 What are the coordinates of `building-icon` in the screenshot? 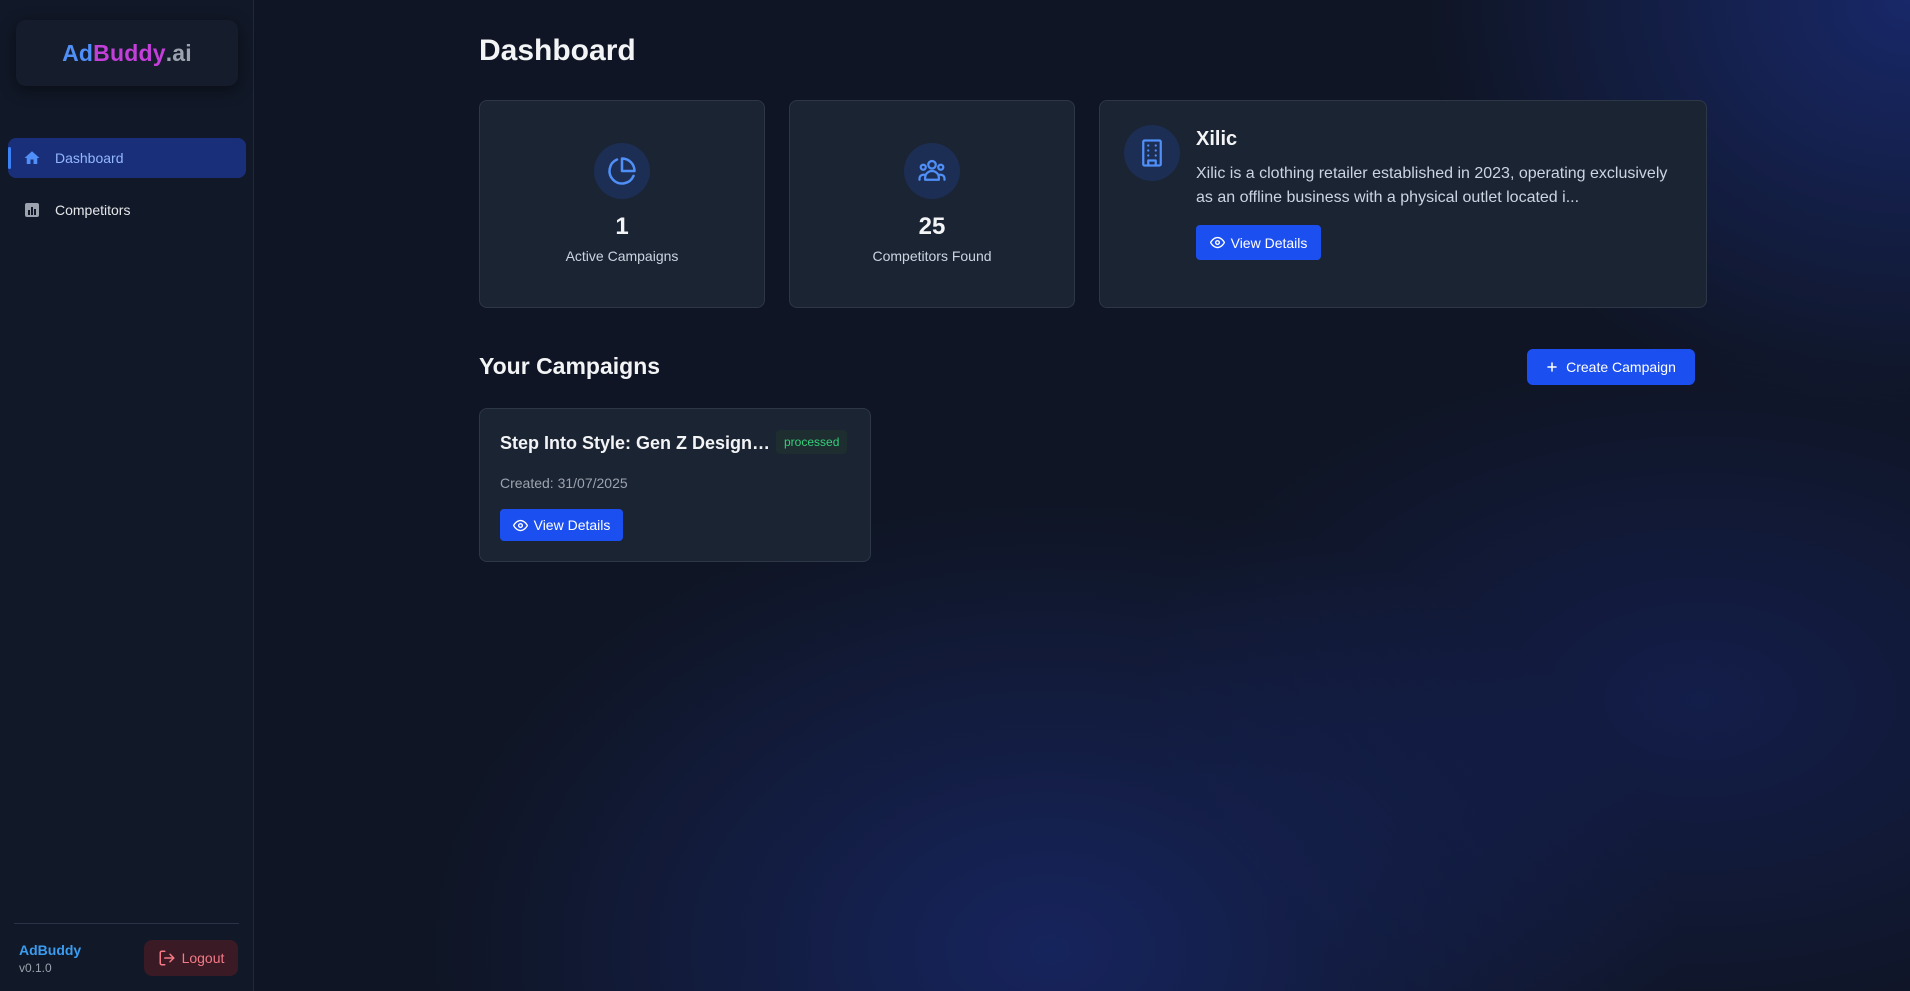 It's located at (1152, 153).